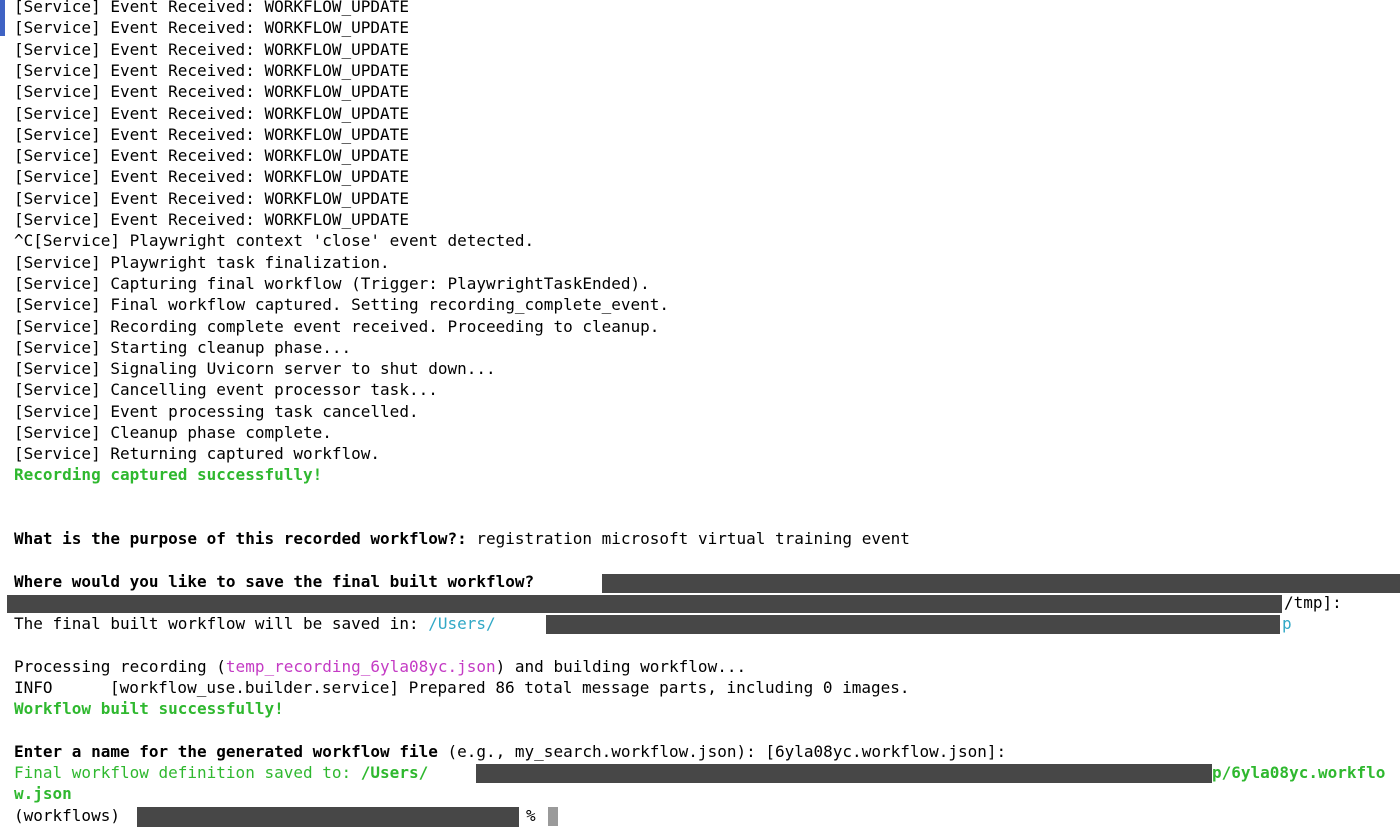 The image size is (1400, 836). I want to click on redacted-prompt-host, so click(328, 817).